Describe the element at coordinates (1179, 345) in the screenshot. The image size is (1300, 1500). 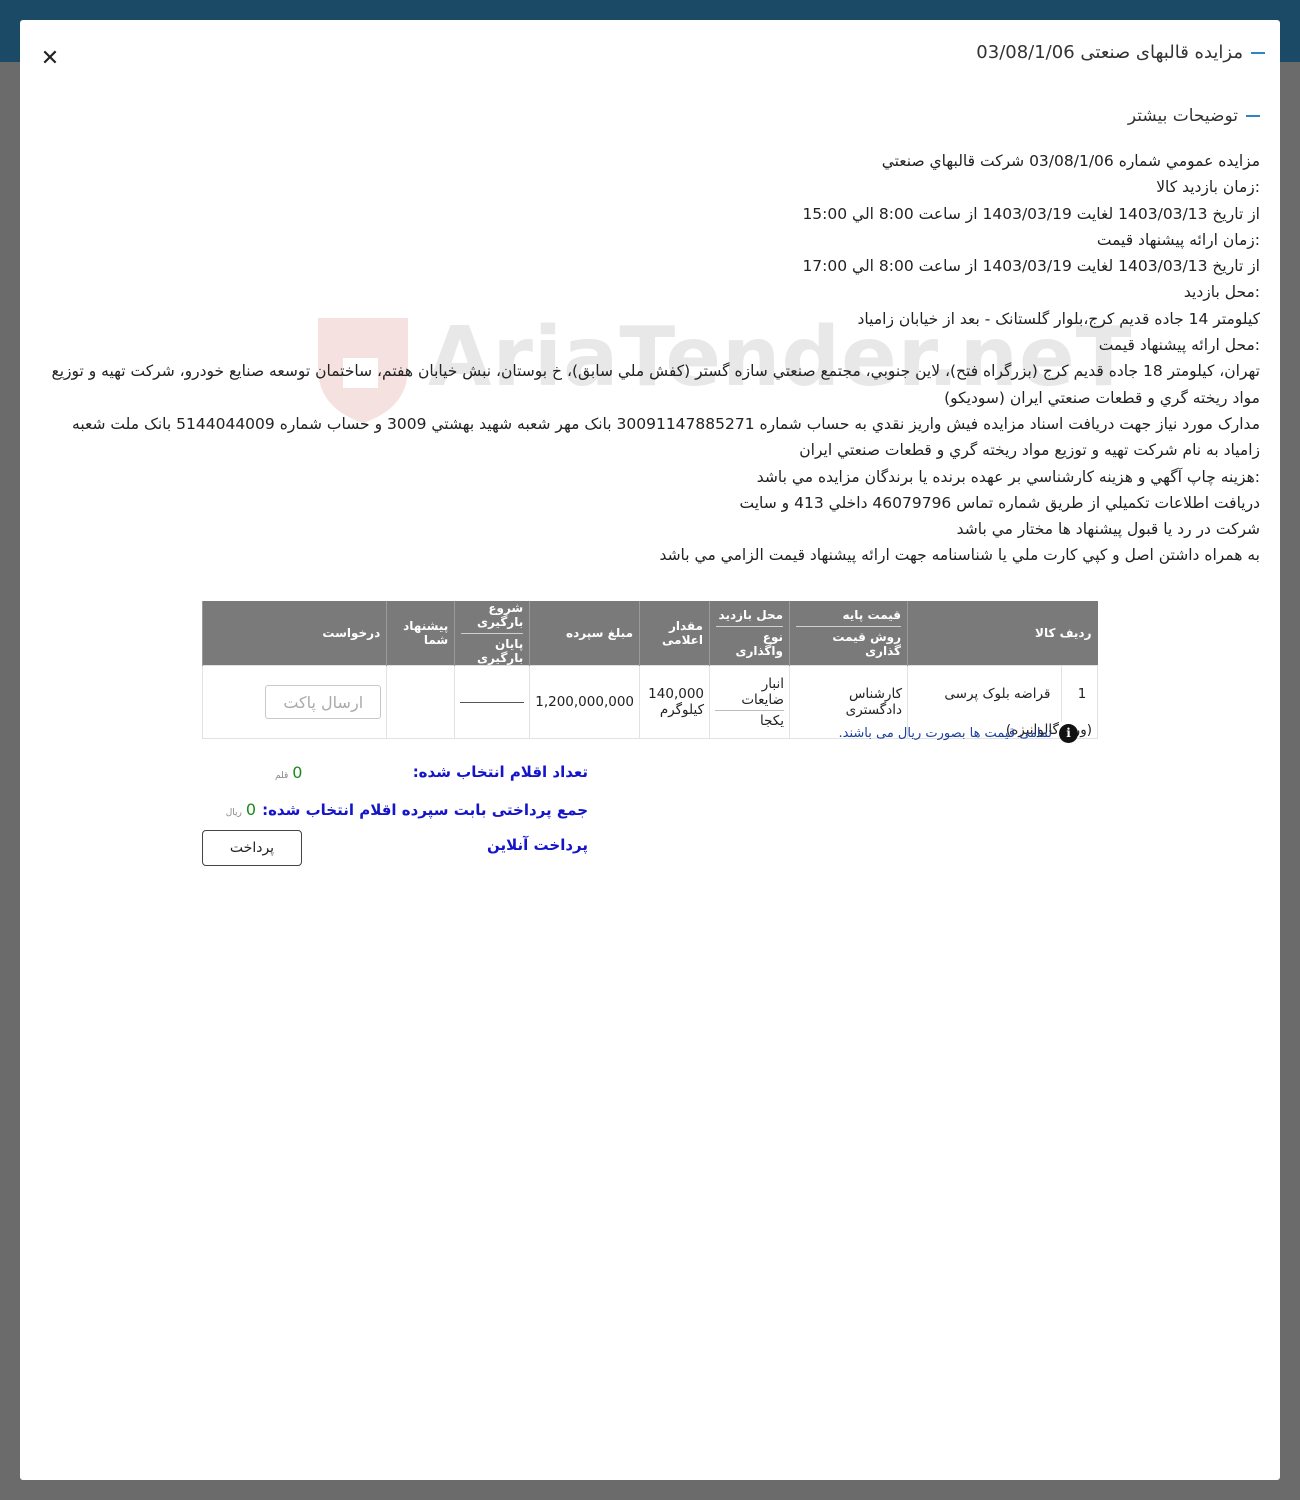
I see `description-line: :محل ارائه پیشنهاد قیمت` at that location.